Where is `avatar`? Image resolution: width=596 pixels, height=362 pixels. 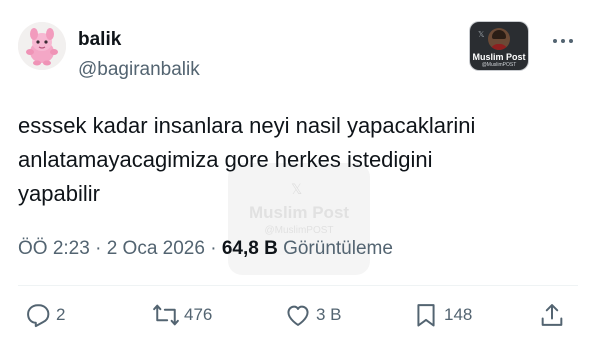
avatar is located at coordinates (42, 46).